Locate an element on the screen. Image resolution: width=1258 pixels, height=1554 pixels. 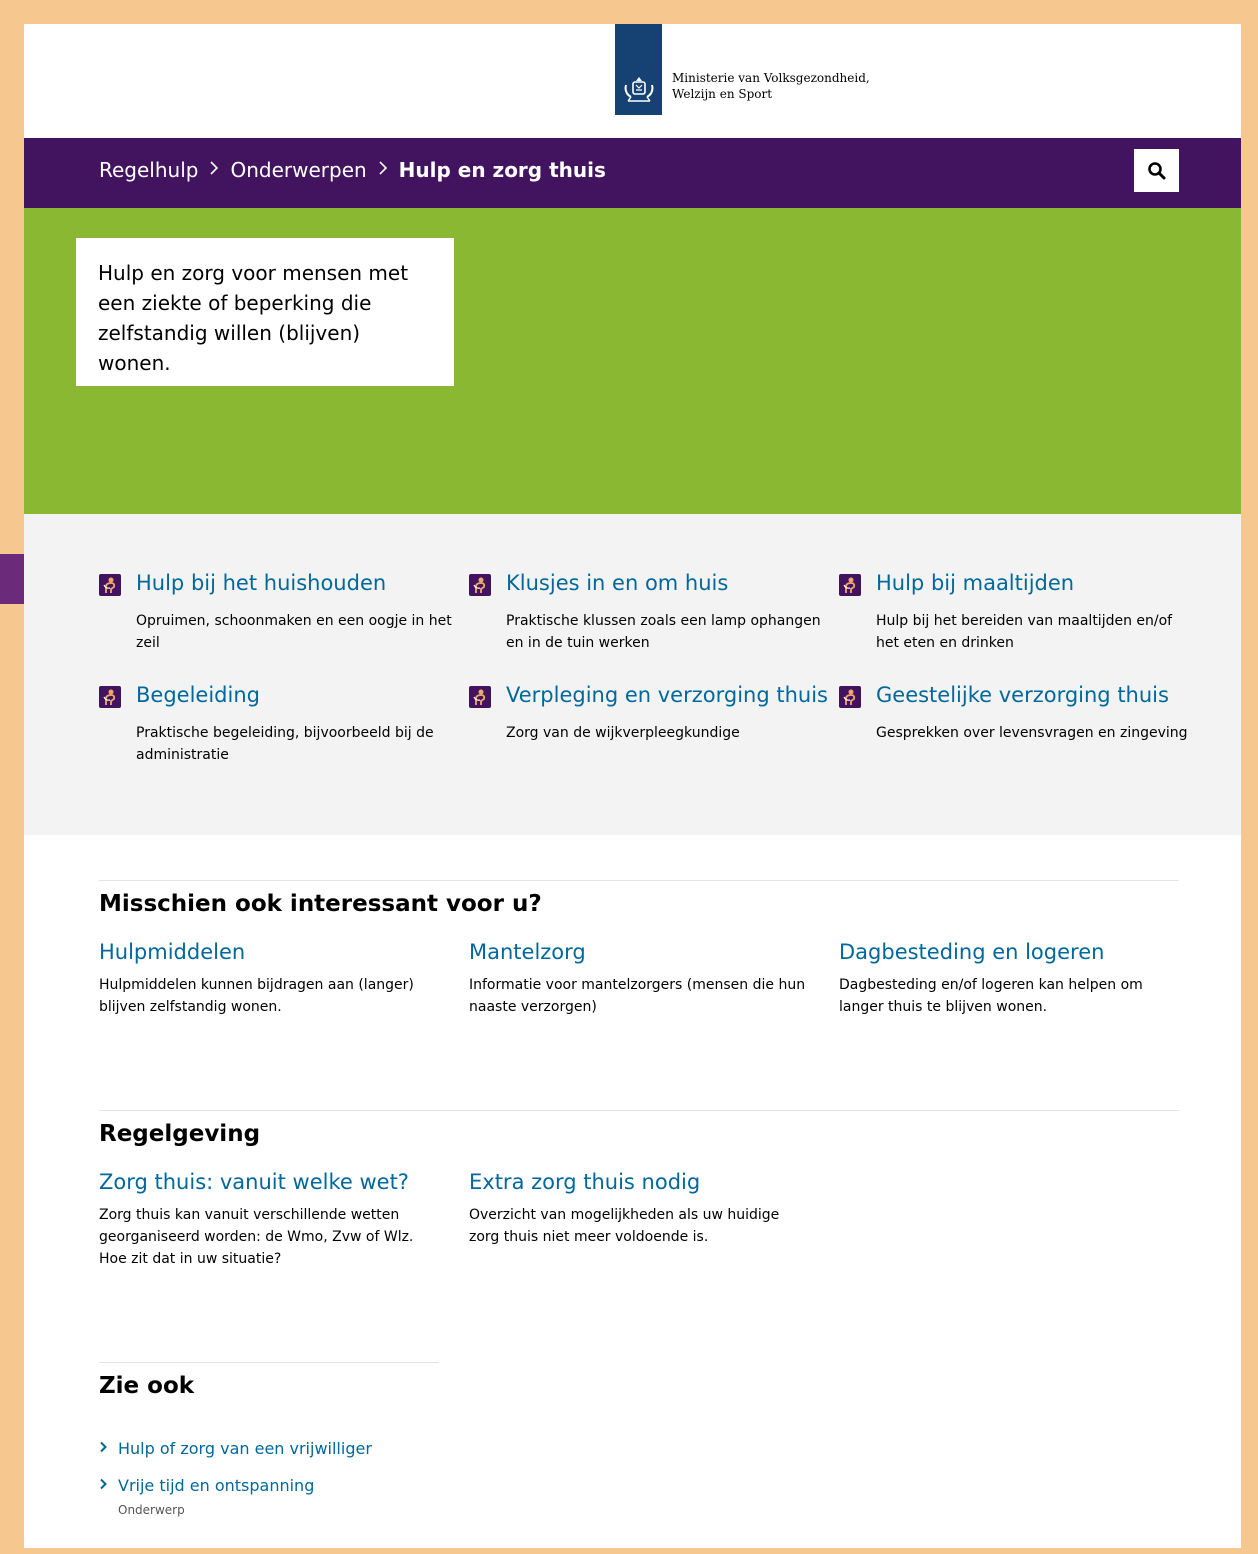
section-title-regelgeving: Regelgeving is located at coordinates (180, 1134).